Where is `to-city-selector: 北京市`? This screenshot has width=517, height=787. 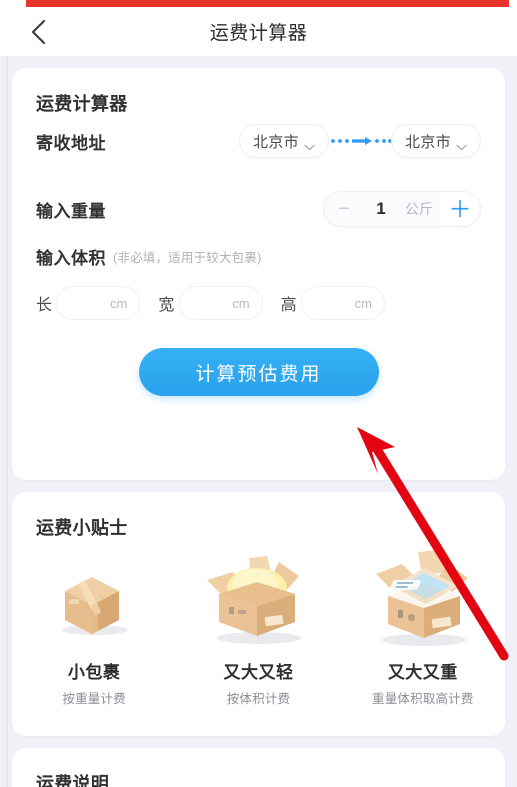
to-city-selector: 北京市 is located at coordinates (436, 141).